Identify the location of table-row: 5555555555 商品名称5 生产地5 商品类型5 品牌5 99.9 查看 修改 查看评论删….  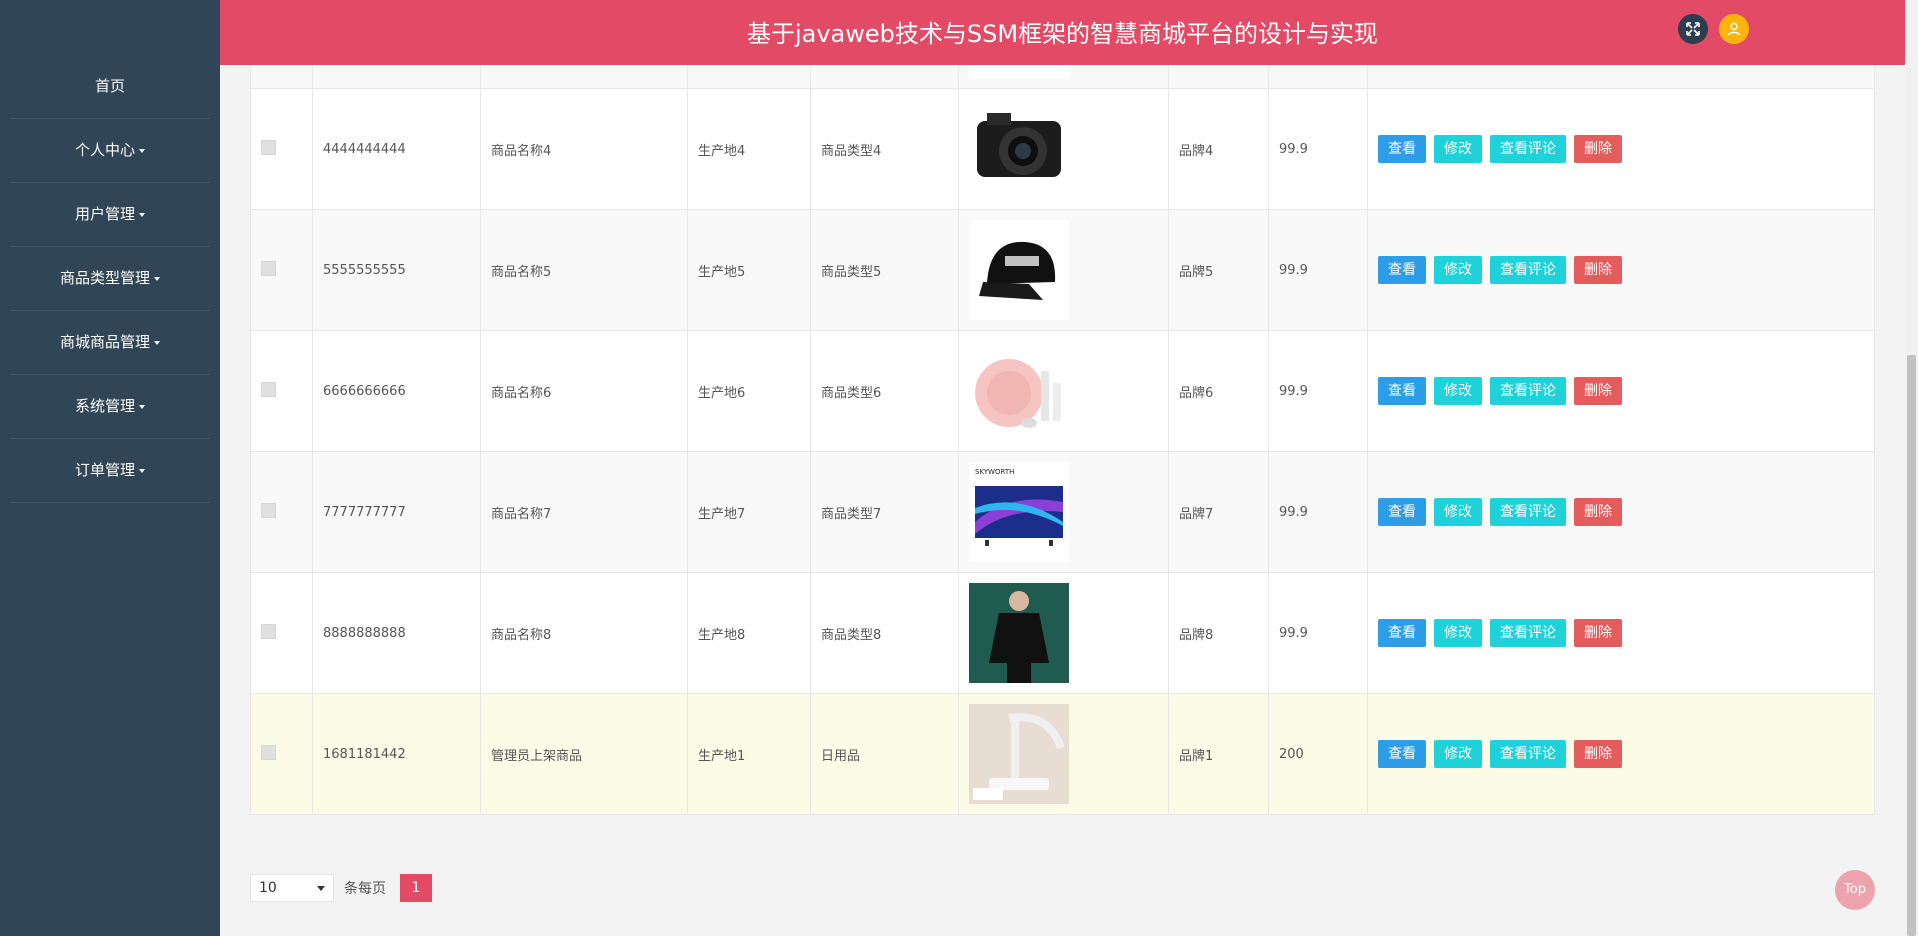
(1062, 270).